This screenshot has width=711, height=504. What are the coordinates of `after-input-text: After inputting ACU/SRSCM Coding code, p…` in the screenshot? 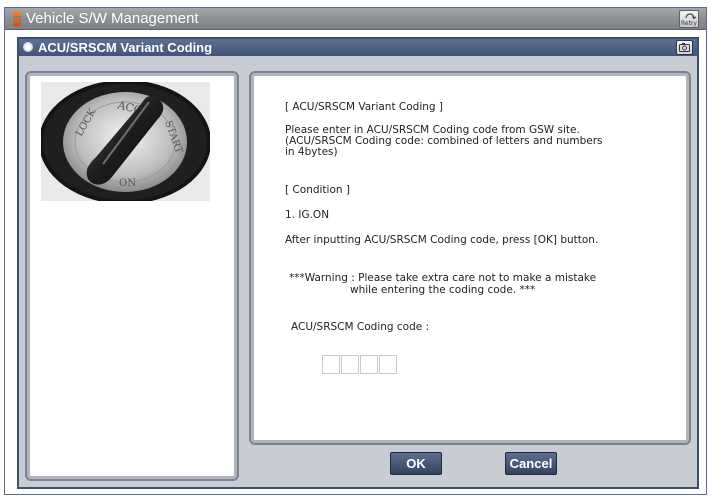 It's located at (442, 240).